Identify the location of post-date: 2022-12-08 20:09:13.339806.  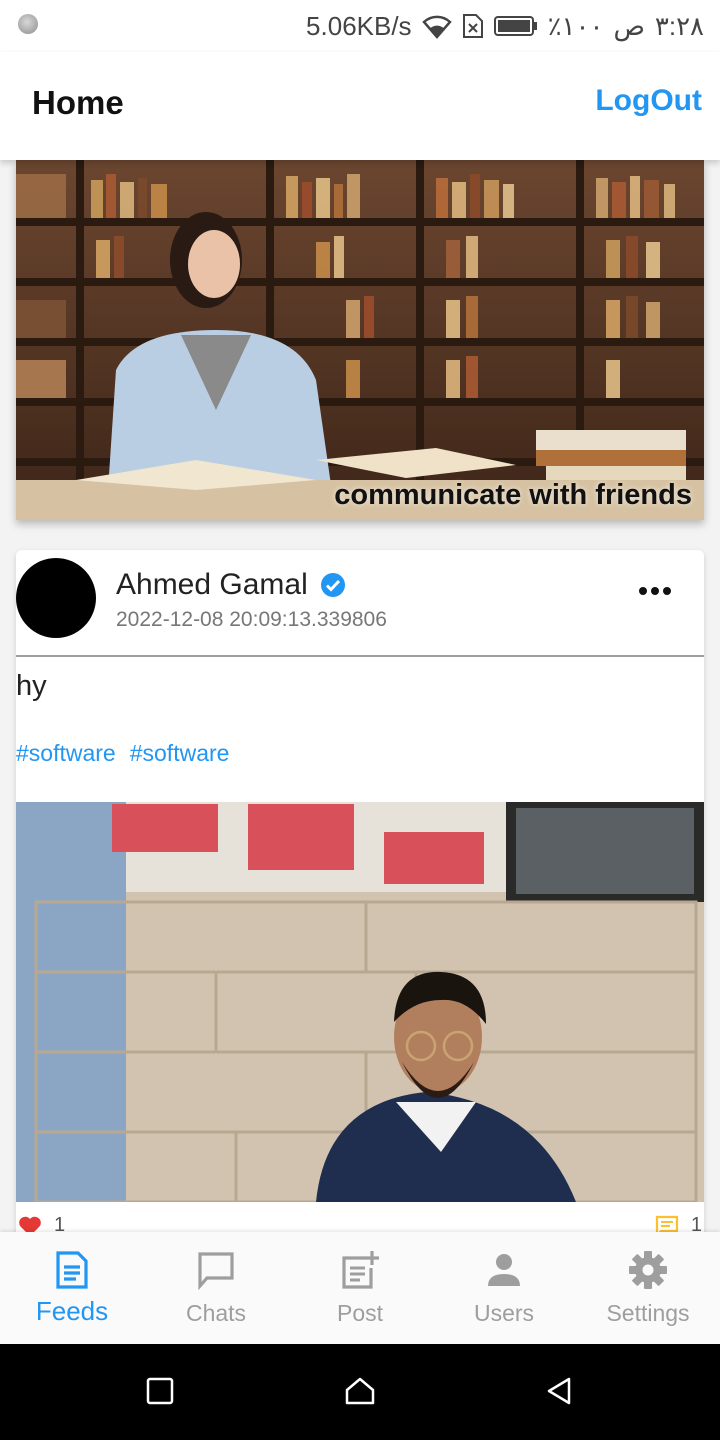
(251, 619).